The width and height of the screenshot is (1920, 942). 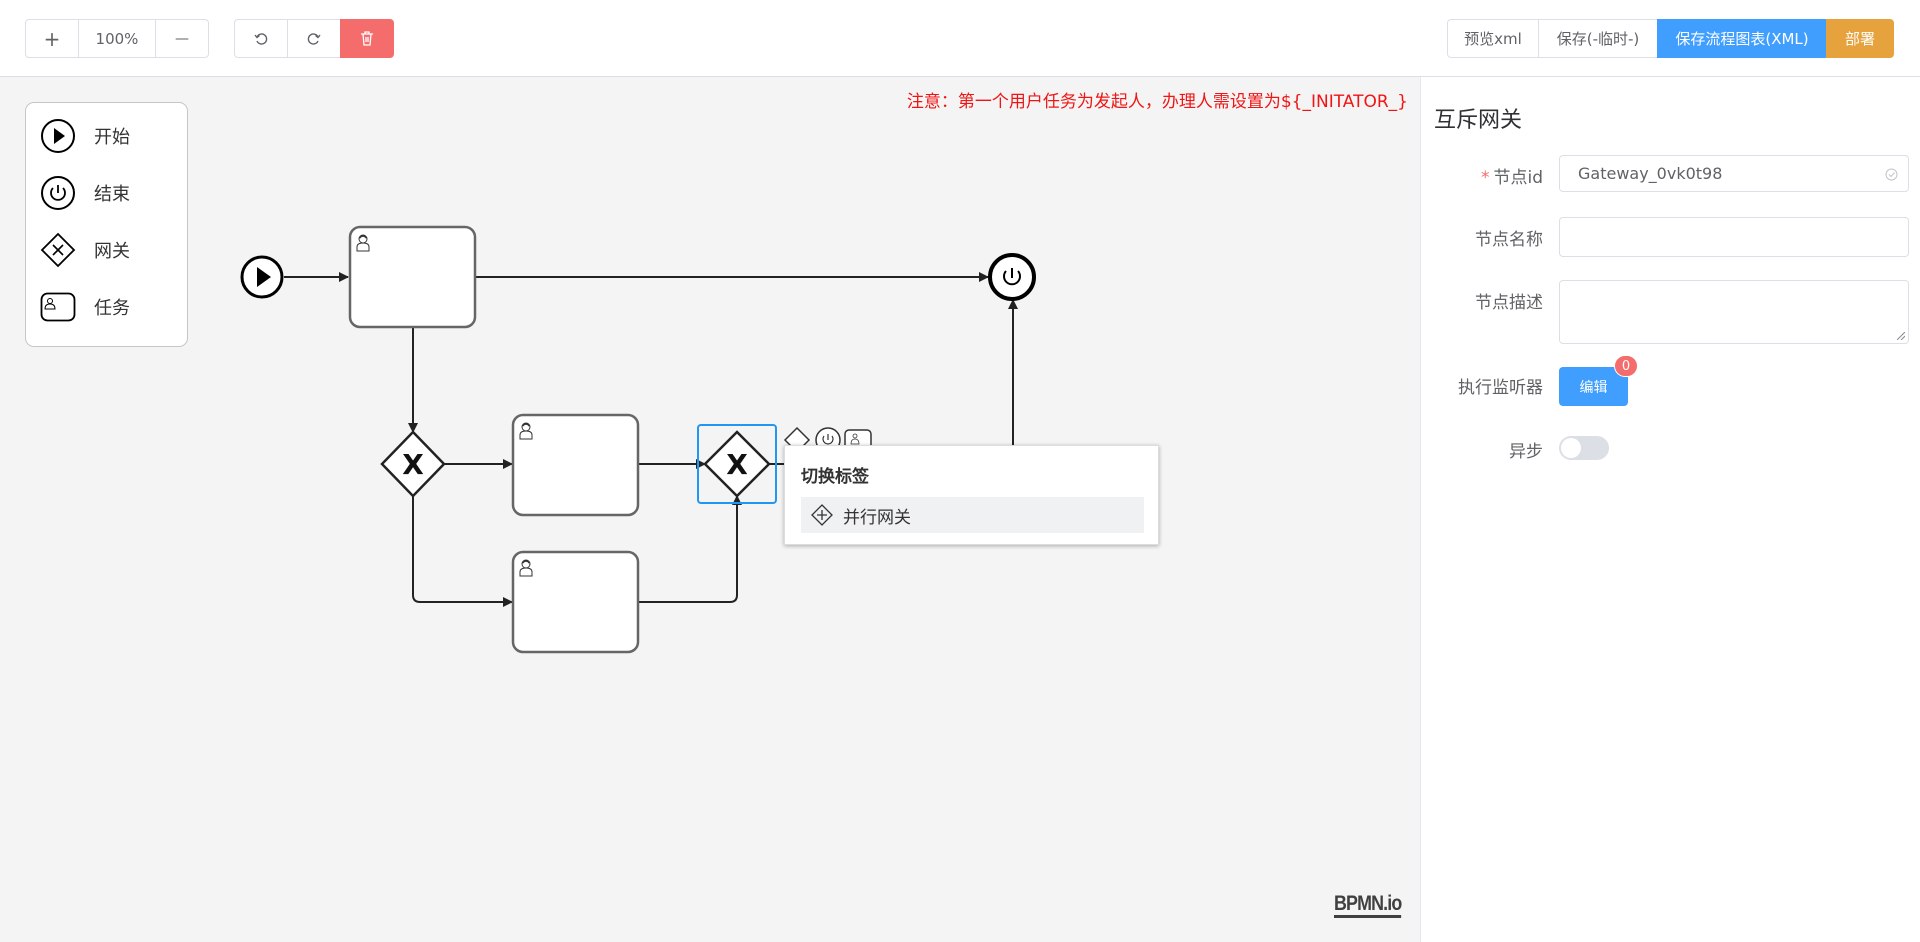 What do you see at coordinates (52, 38) in the screenshot?
I see `zoom-in-button: +` at bounding box center [52, 38].